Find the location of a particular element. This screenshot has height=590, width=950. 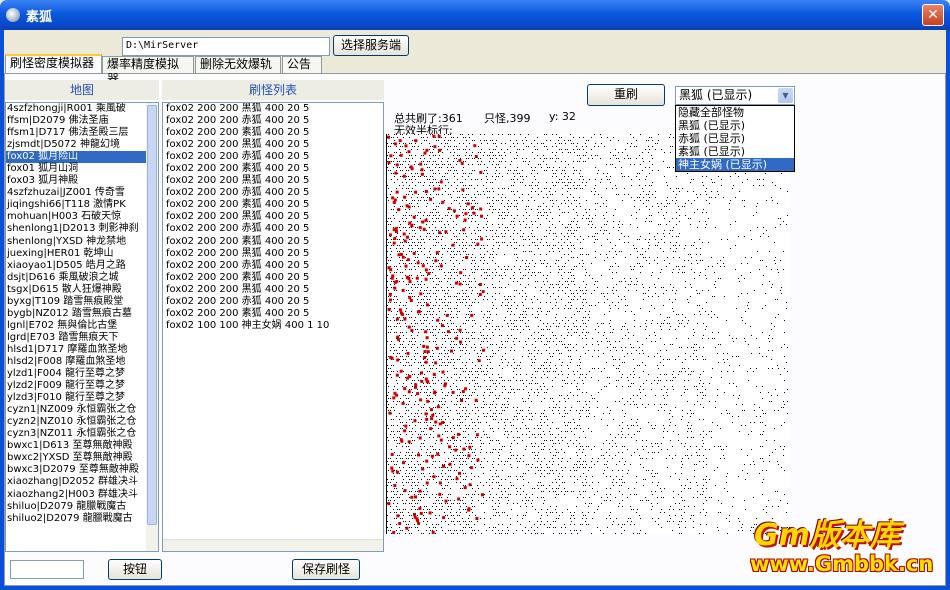

map-list-item: fox02 狐月险山 is located at coordinates (82, 157).